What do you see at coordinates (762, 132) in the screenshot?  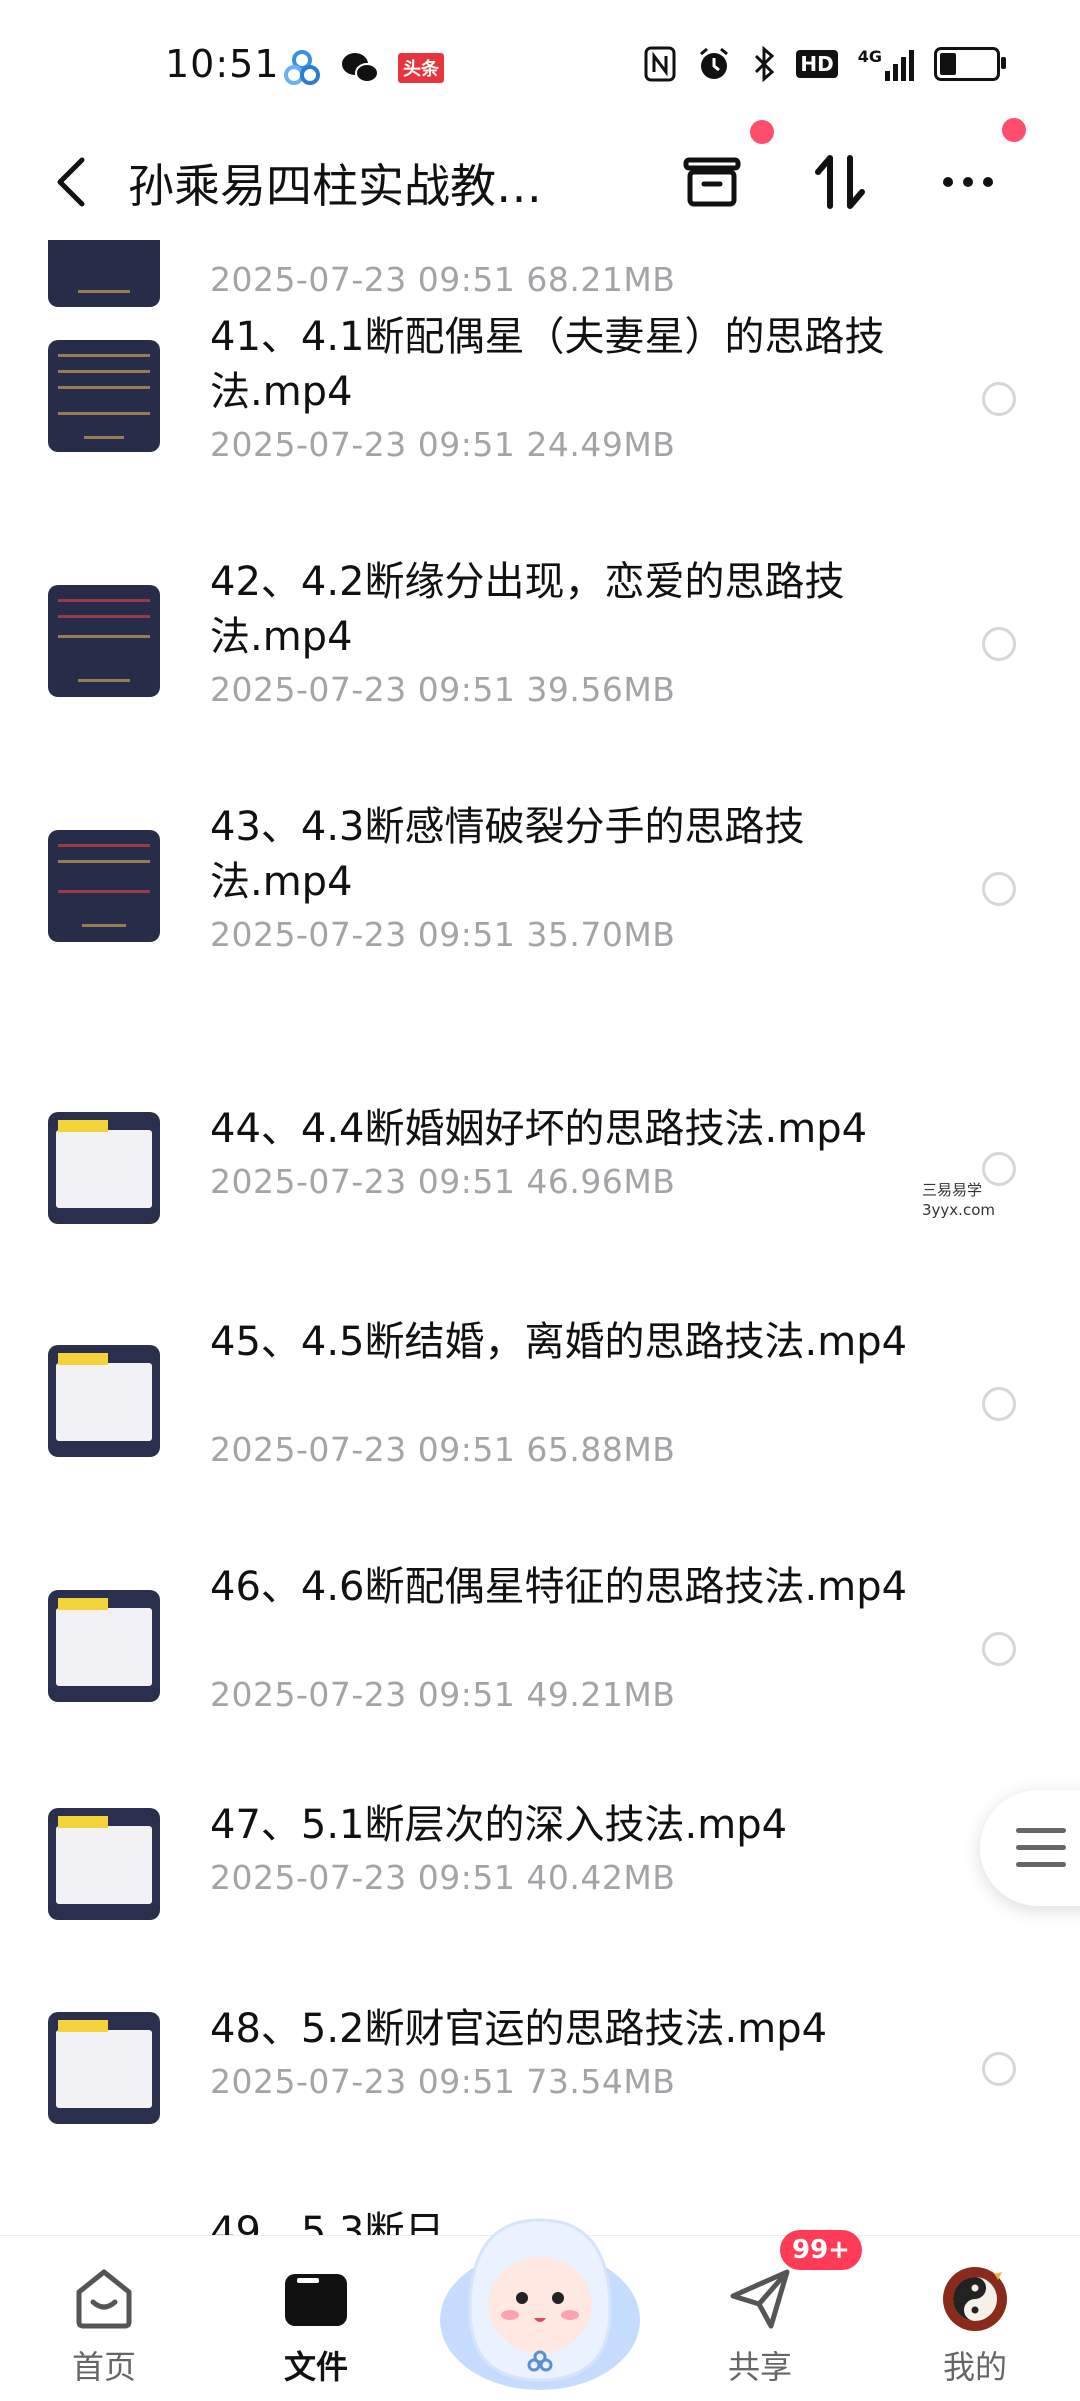 I see `archive-notification-dot` at bounding box center [762, 132].